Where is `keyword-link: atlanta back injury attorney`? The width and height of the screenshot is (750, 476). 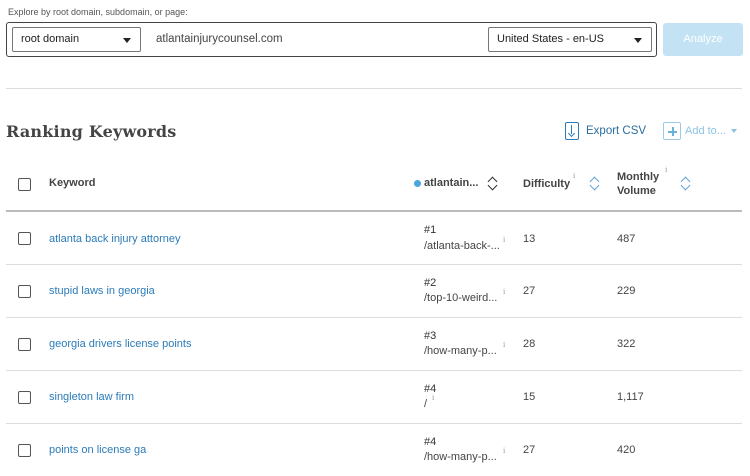
keyword-link: atlanta back injury attorney is located at coordinates (114, 239).